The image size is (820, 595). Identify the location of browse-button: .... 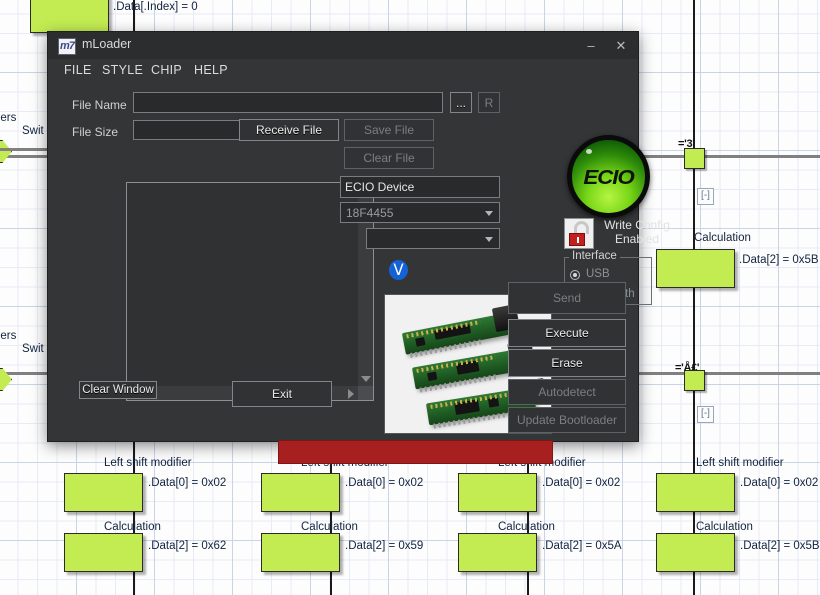
(461, 102).